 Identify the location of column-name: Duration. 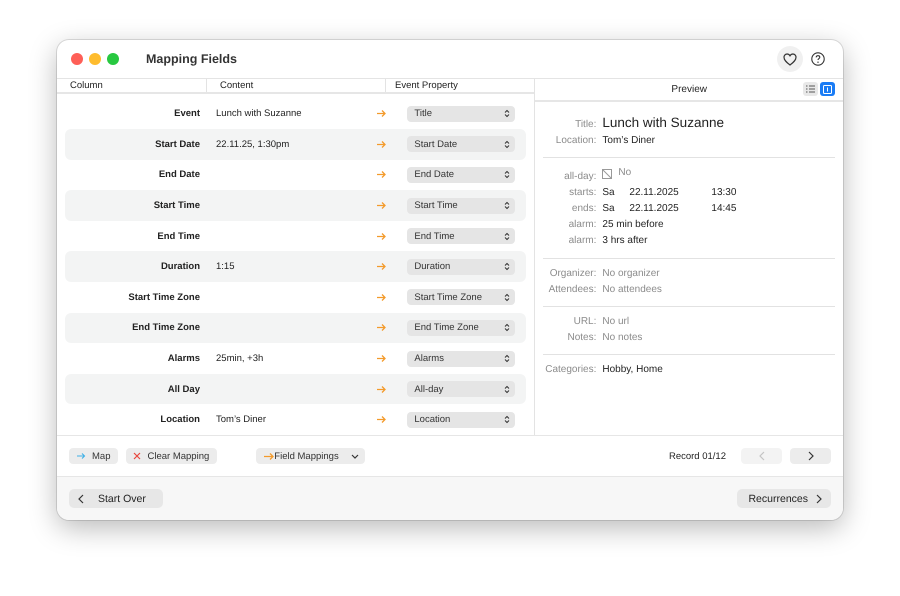
(180, 266).